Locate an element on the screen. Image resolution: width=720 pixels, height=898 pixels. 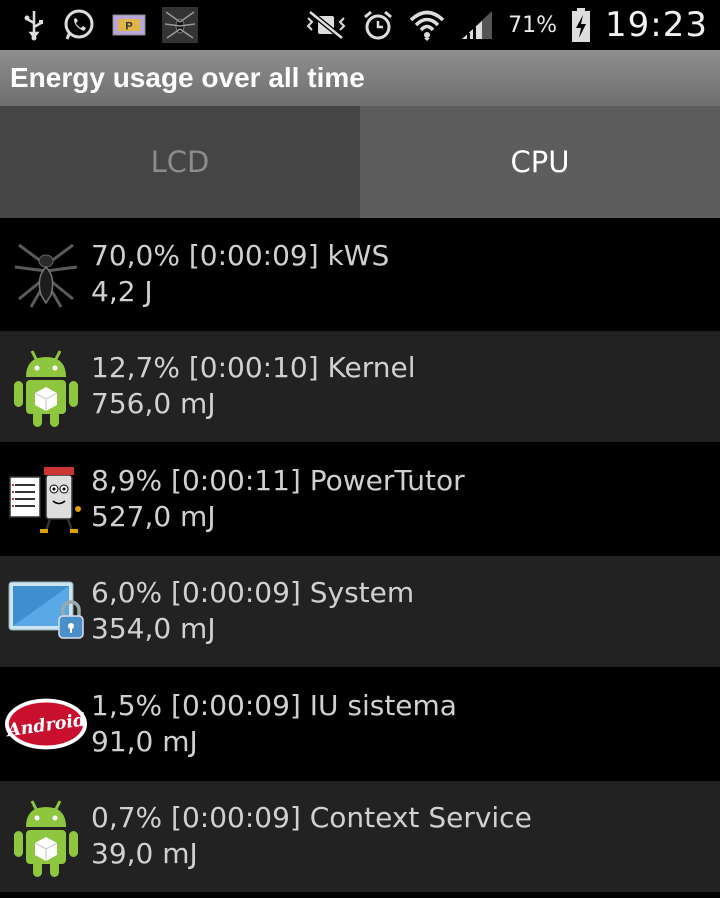
list-item: 0,7% [0:00:09] Context Service 39,0 mJ is located at coordinates (360, 836).